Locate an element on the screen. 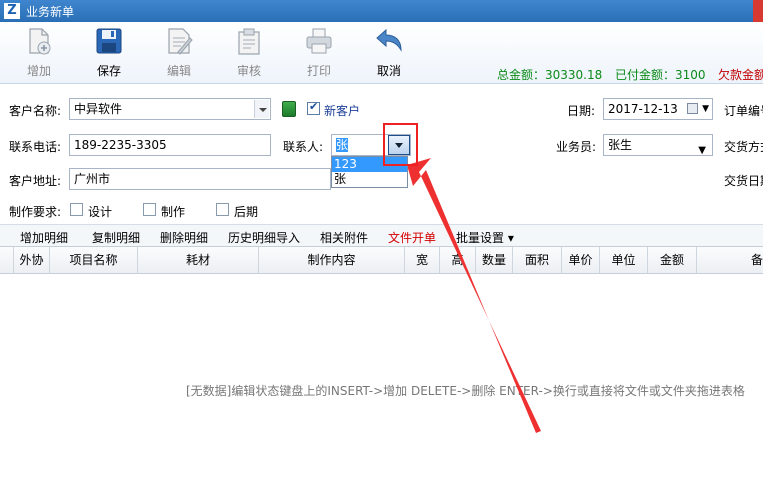 The height and width of the screenshot is (498, 763). annotation-arrow-icon is located at coordinates (474, 295).